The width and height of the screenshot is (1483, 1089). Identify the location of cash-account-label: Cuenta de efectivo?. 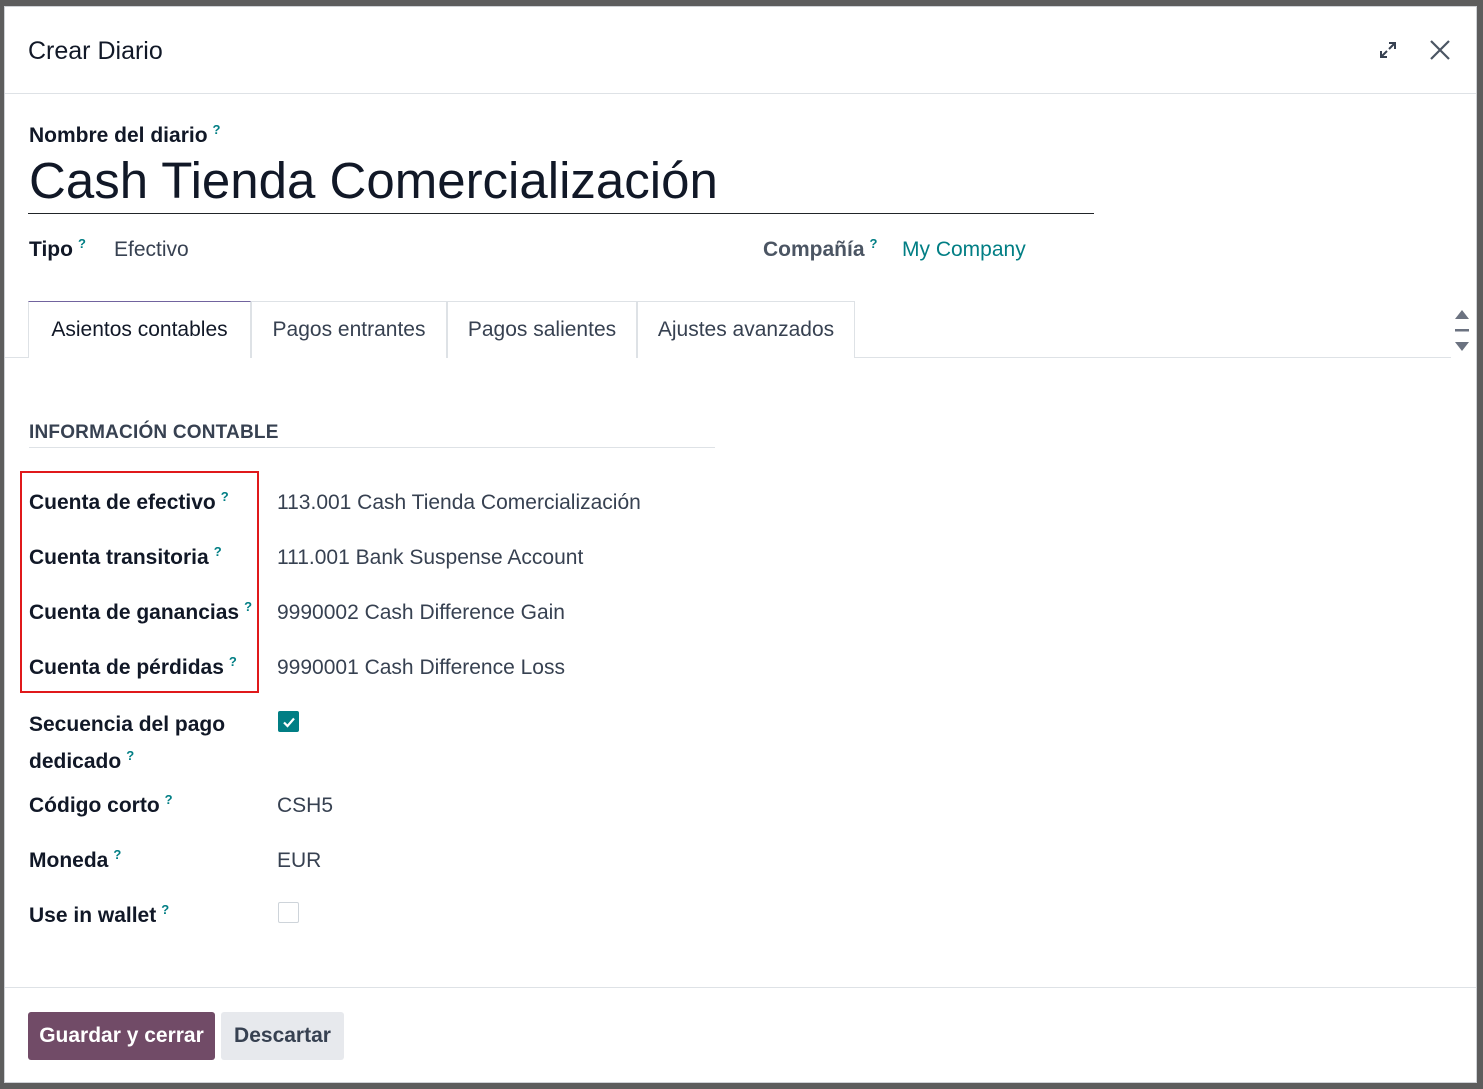
(129, 502).